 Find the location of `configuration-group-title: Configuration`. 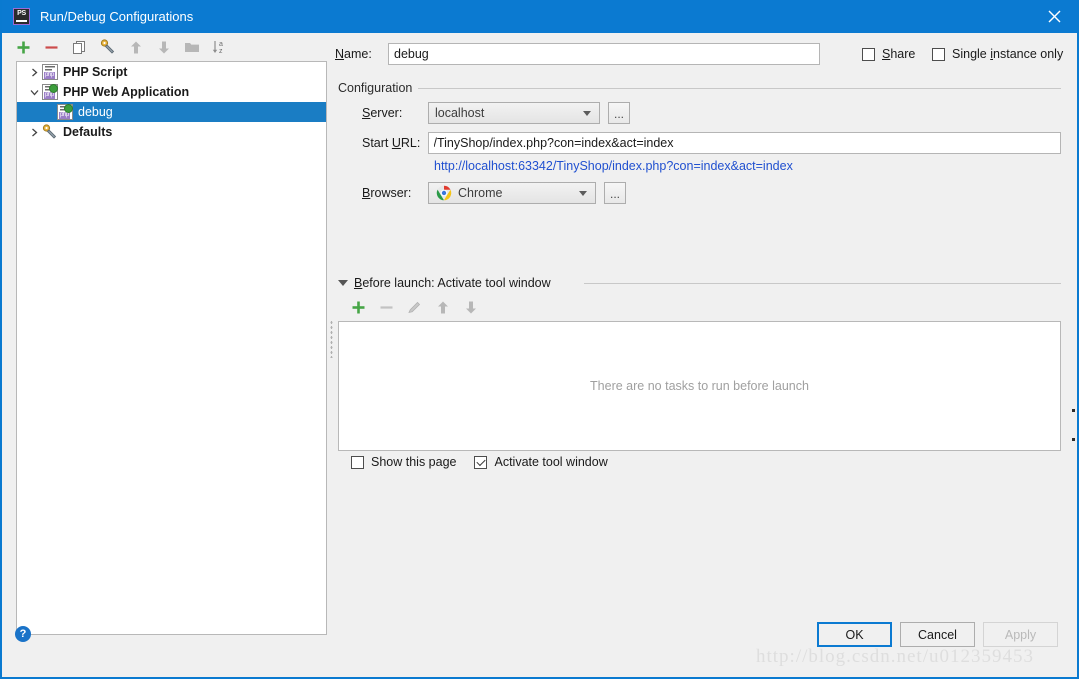

configuration-group-title: Configuration is located at coordinates (378, 88).